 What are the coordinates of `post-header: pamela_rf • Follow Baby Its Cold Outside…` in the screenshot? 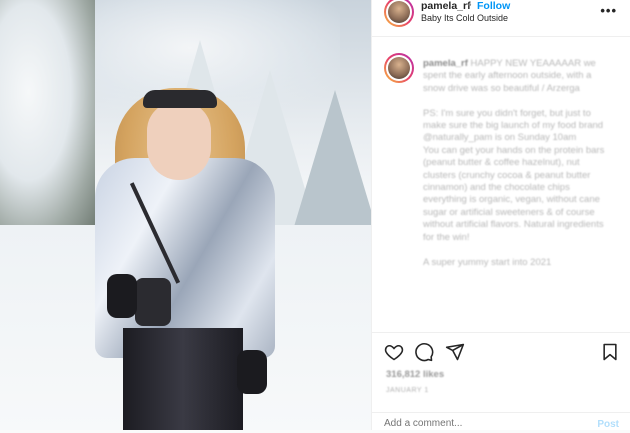 It's located at (501, 18).